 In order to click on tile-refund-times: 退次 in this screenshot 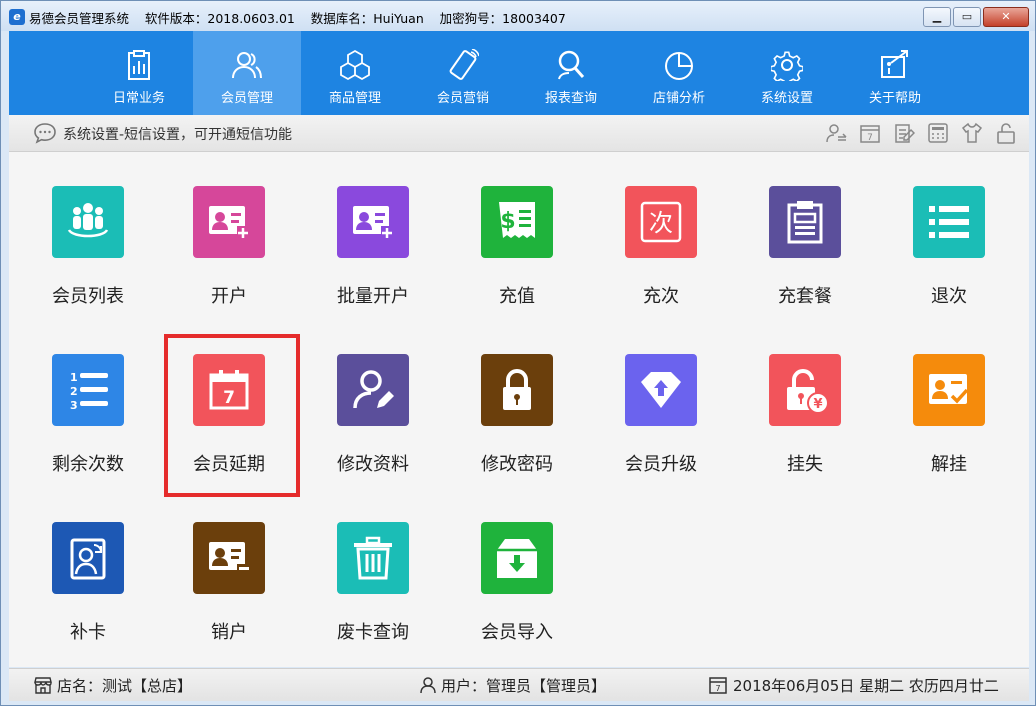, I will do `click(949, 261)`.